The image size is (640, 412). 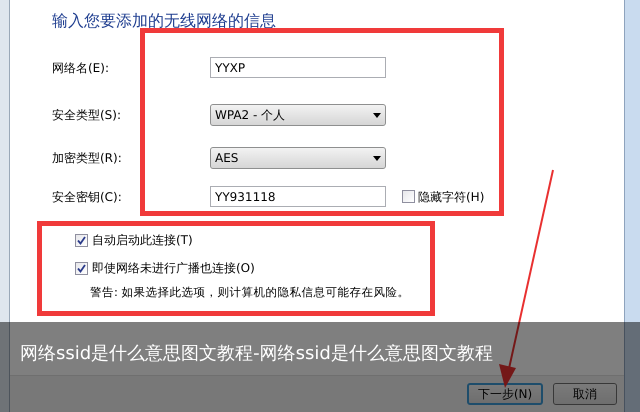 What do you see at coordinates (585, 394) in the screenshot?
I see `dialog-button: 取消` at bounding box center [585, 394].